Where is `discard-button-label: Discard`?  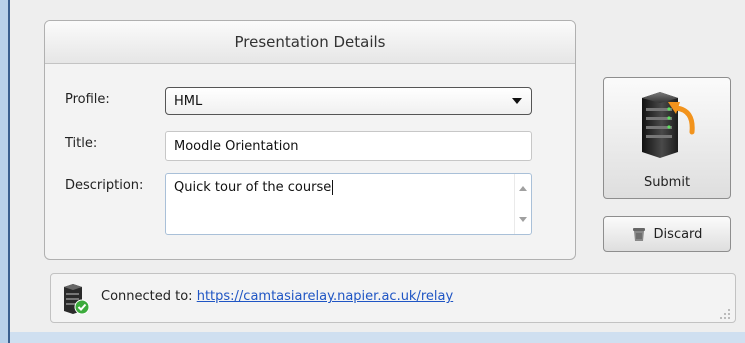 discard-button-label: Discard is located at coordinates (678, 234).